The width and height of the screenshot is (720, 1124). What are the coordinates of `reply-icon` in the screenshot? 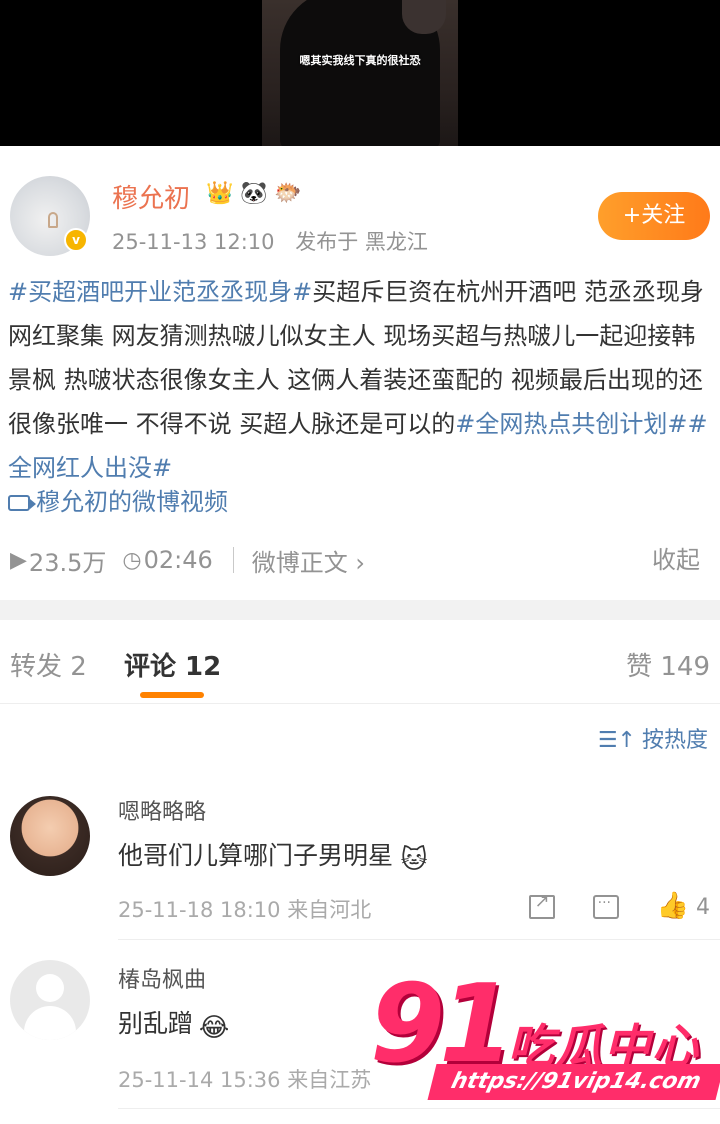 It's located at (605, 907).